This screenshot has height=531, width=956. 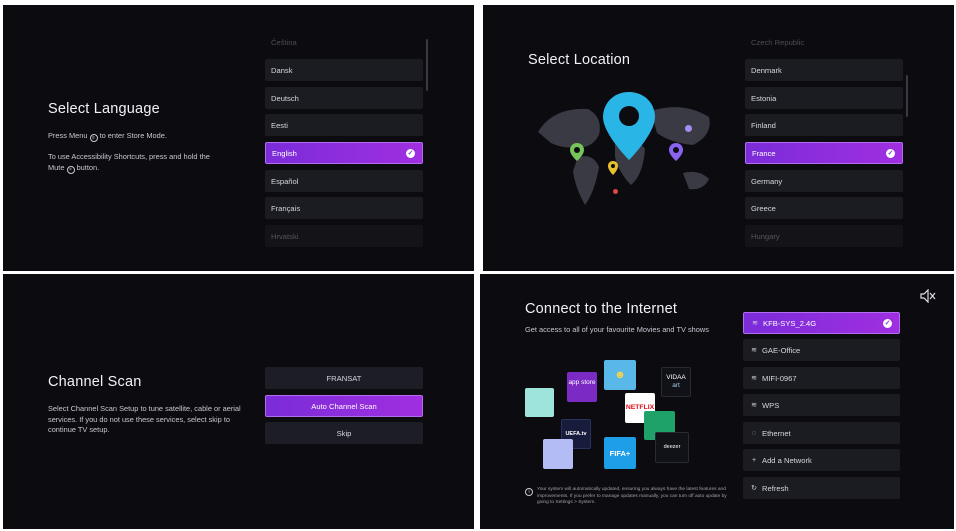 I want to click on vidaa-art-tile: VIDAA art, so click(x=676, y=382).